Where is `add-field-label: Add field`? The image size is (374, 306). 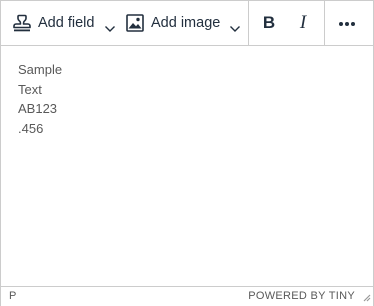 add-field-label: Add field is located at coordinates (66, 23).